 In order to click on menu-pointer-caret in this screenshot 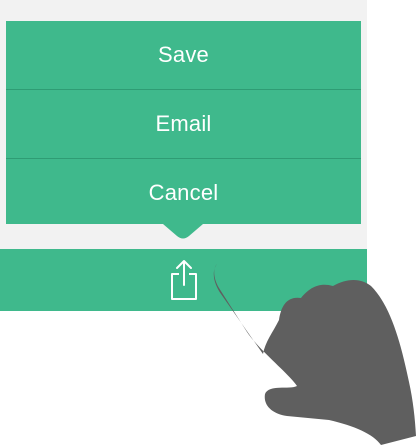, I will do `click(183, 231)`.